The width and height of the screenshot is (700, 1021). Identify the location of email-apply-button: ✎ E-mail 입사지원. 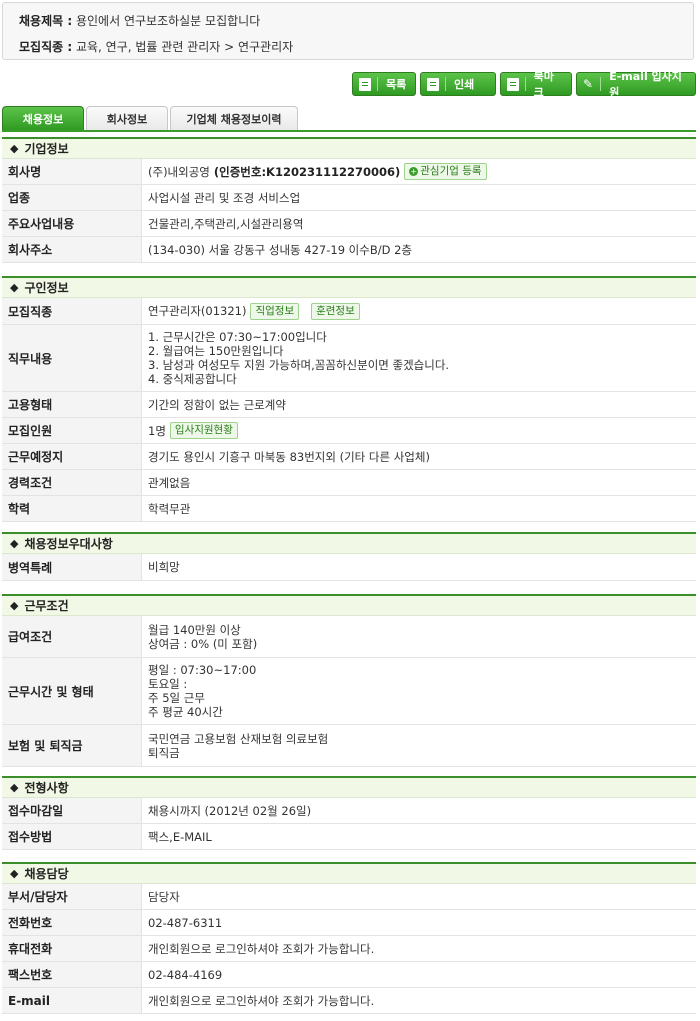
(636, 84).